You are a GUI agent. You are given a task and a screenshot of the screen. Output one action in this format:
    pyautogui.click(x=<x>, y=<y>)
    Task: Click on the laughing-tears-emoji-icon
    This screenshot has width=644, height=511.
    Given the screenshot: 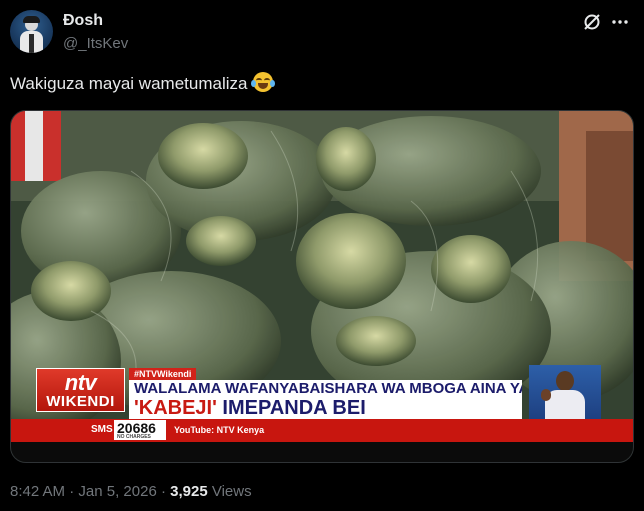 What is the action you would take?
    pyautogui.click(x=263, y=82)
    